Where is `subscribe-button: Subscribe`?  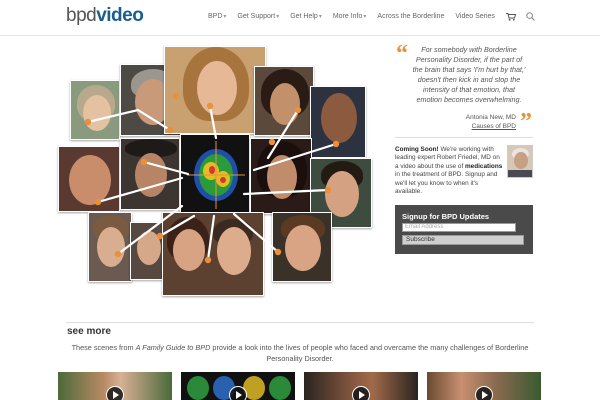 subscribe-button: Subscribe is located at coordinates (463, 240).